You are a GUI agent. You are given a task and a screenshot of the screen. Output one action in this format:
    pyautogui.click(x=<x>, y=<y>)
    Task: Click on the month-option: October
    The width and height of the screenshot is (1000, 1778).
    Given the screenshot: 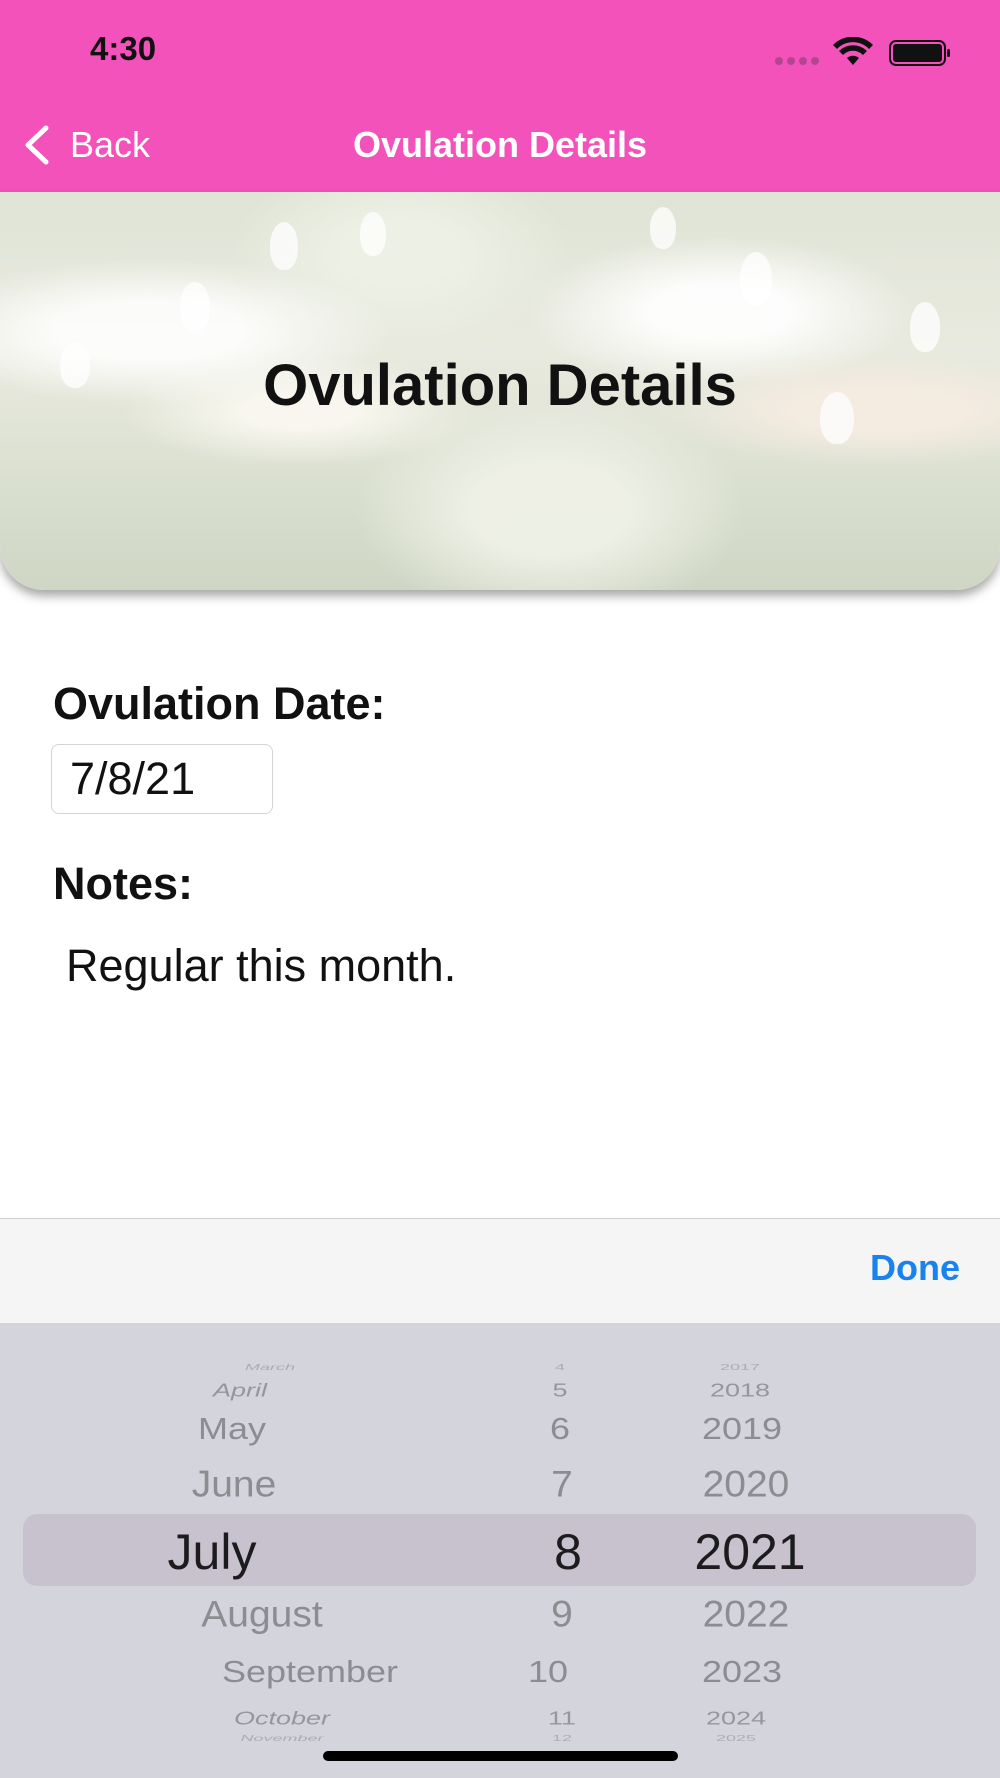 What is the action you would take?
    pyautogui.click(x=282, y=1719)
    